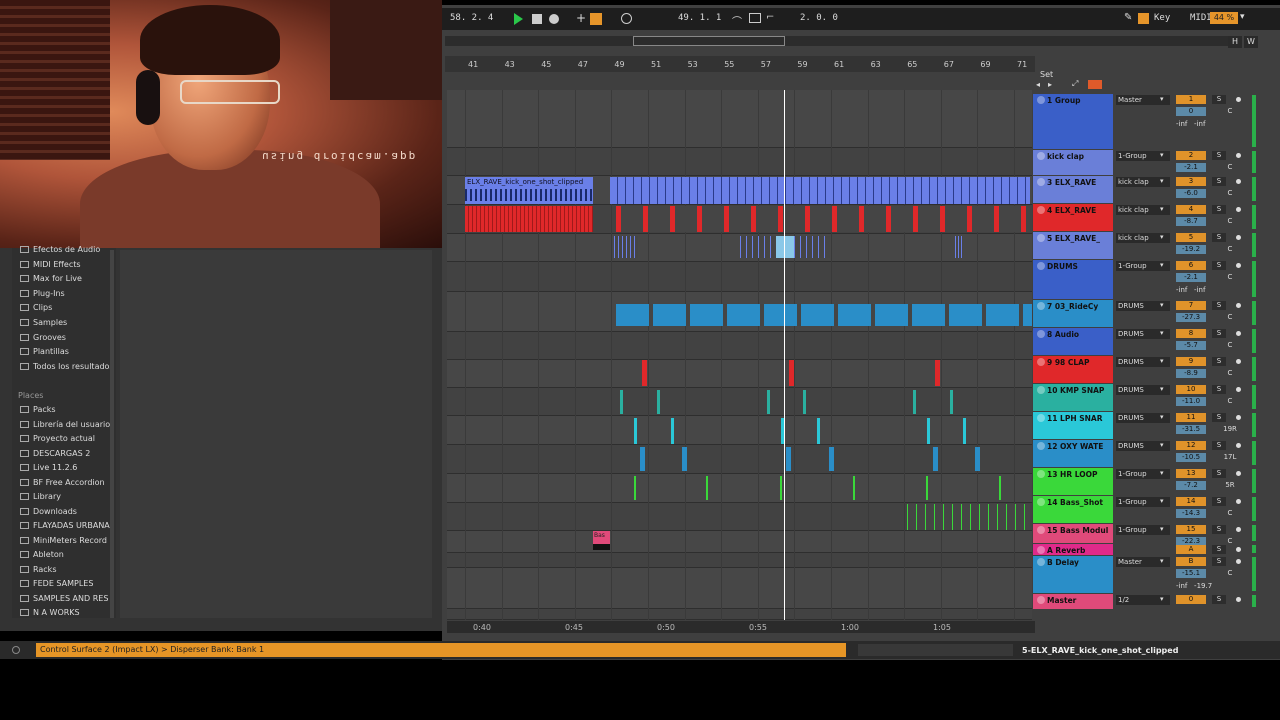 The image size is (1280, 720). What do you see at coordinates (621, 402) in the screenshot?
I see `clip-snap-a` at bounding box center [621, 402].